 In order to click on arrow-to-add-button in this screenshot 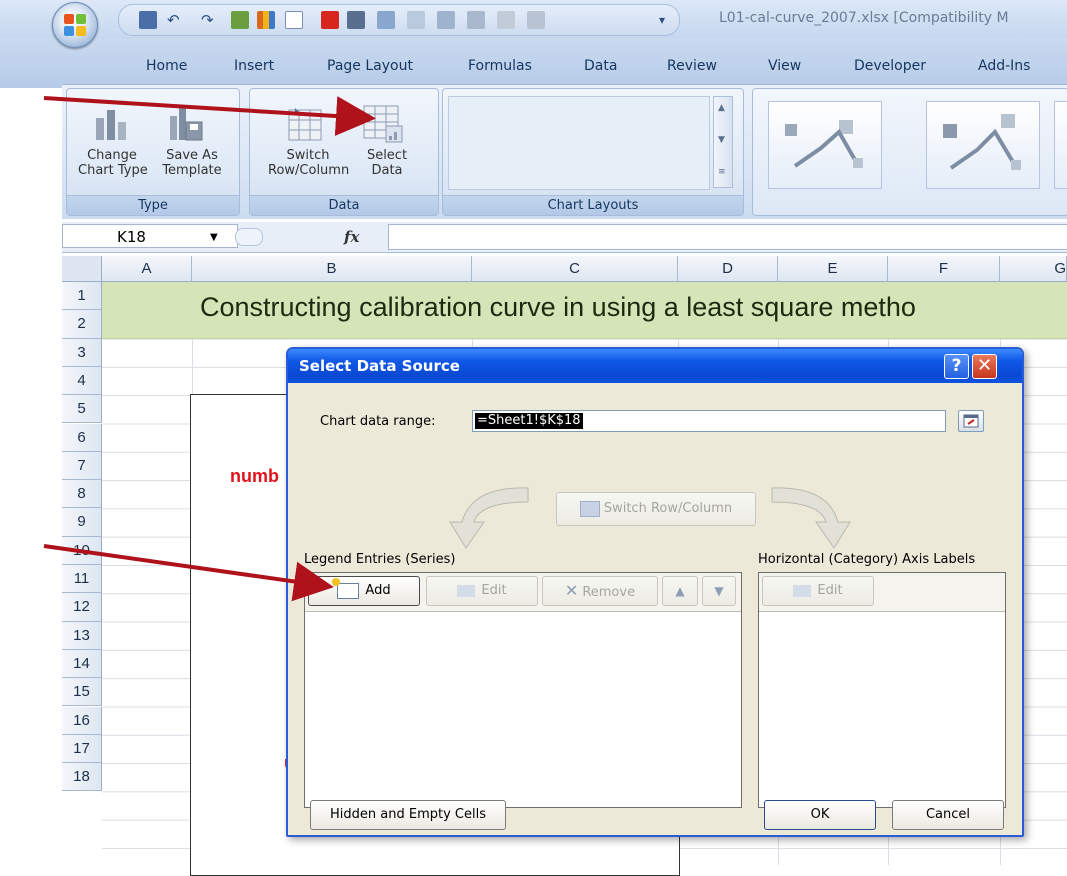, I will do `click(188, 573)`.